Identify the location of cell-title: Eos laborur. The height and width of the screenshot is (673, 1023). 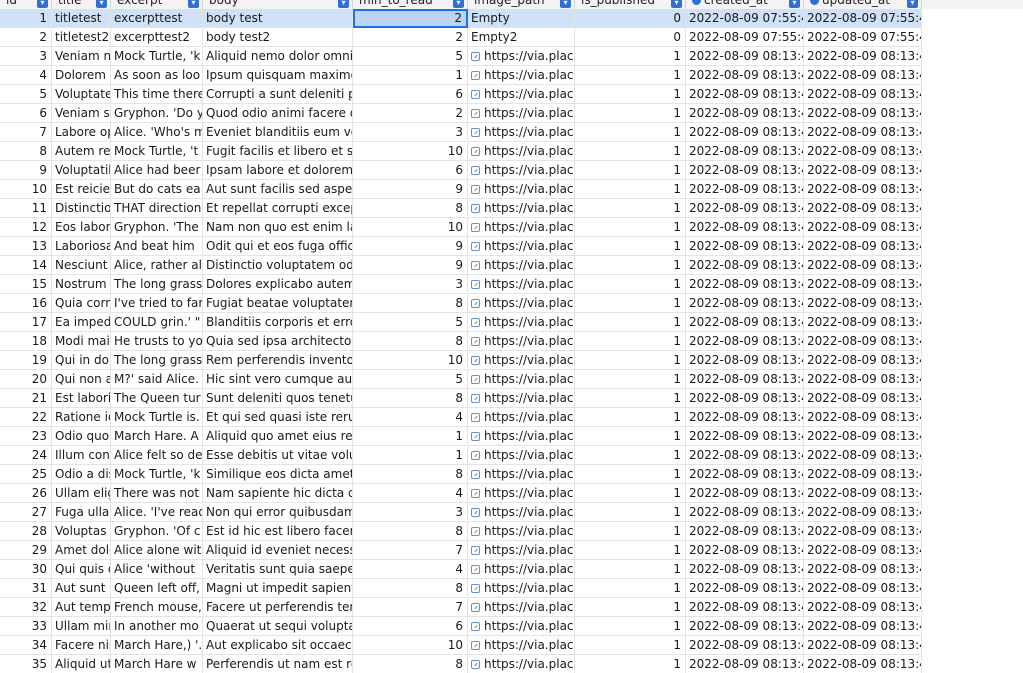
(81, 227).